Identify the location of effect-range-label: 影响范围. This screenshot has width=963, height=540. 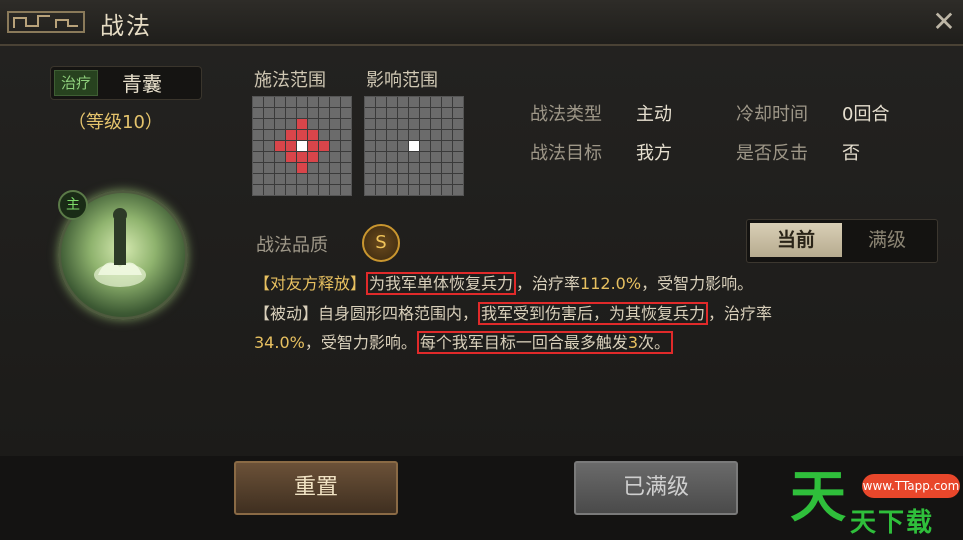
(402, 80).